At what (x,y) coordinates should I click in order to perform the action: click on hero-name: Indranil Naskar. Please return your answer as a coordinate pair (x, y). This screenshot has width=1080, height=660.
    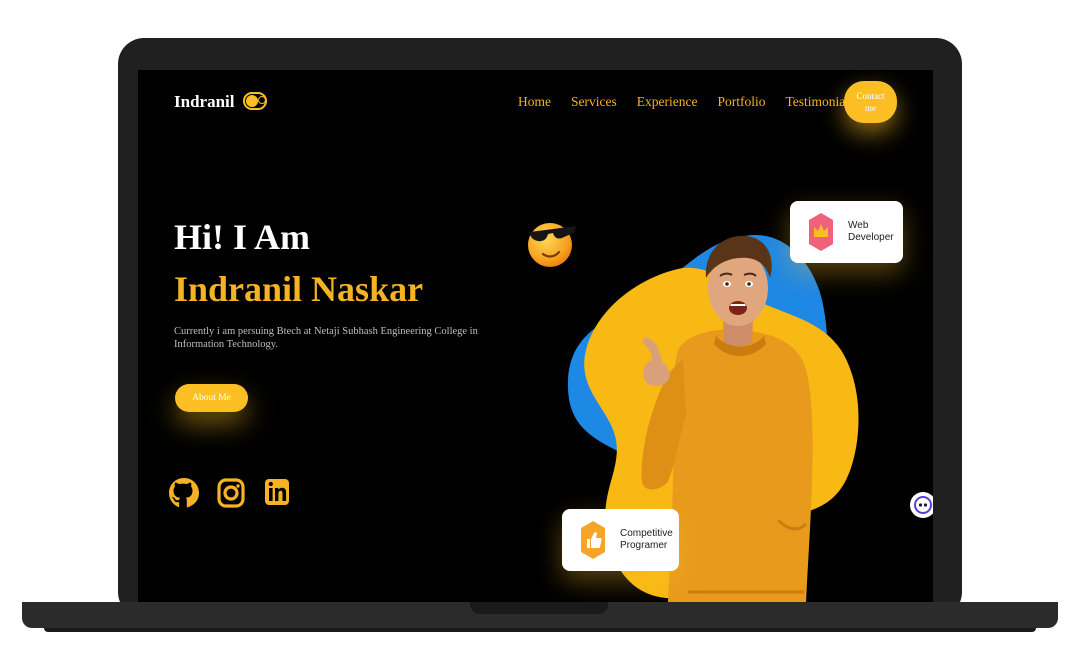
    Looking at the image, I should click on (299, 289).